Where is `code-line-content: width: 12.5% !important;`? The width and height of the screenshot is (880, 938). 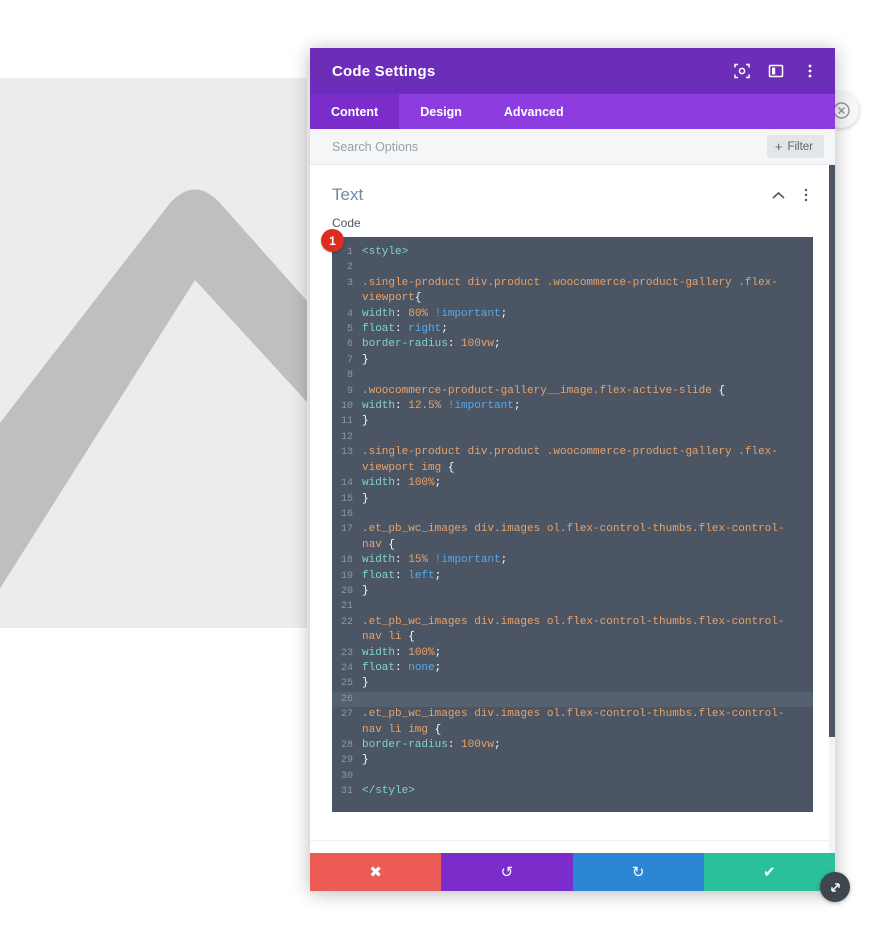
code-line-content: width: 12.5% !important; is located at coordinates (587, 406).